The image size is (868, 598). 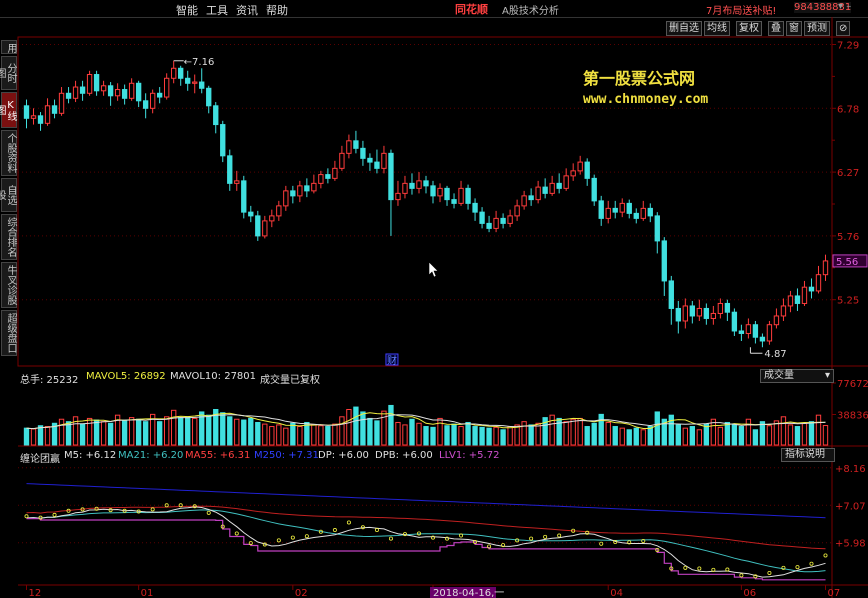 I want to click on indicator-dp: DP: +6.00, so click(x=343, y=455).